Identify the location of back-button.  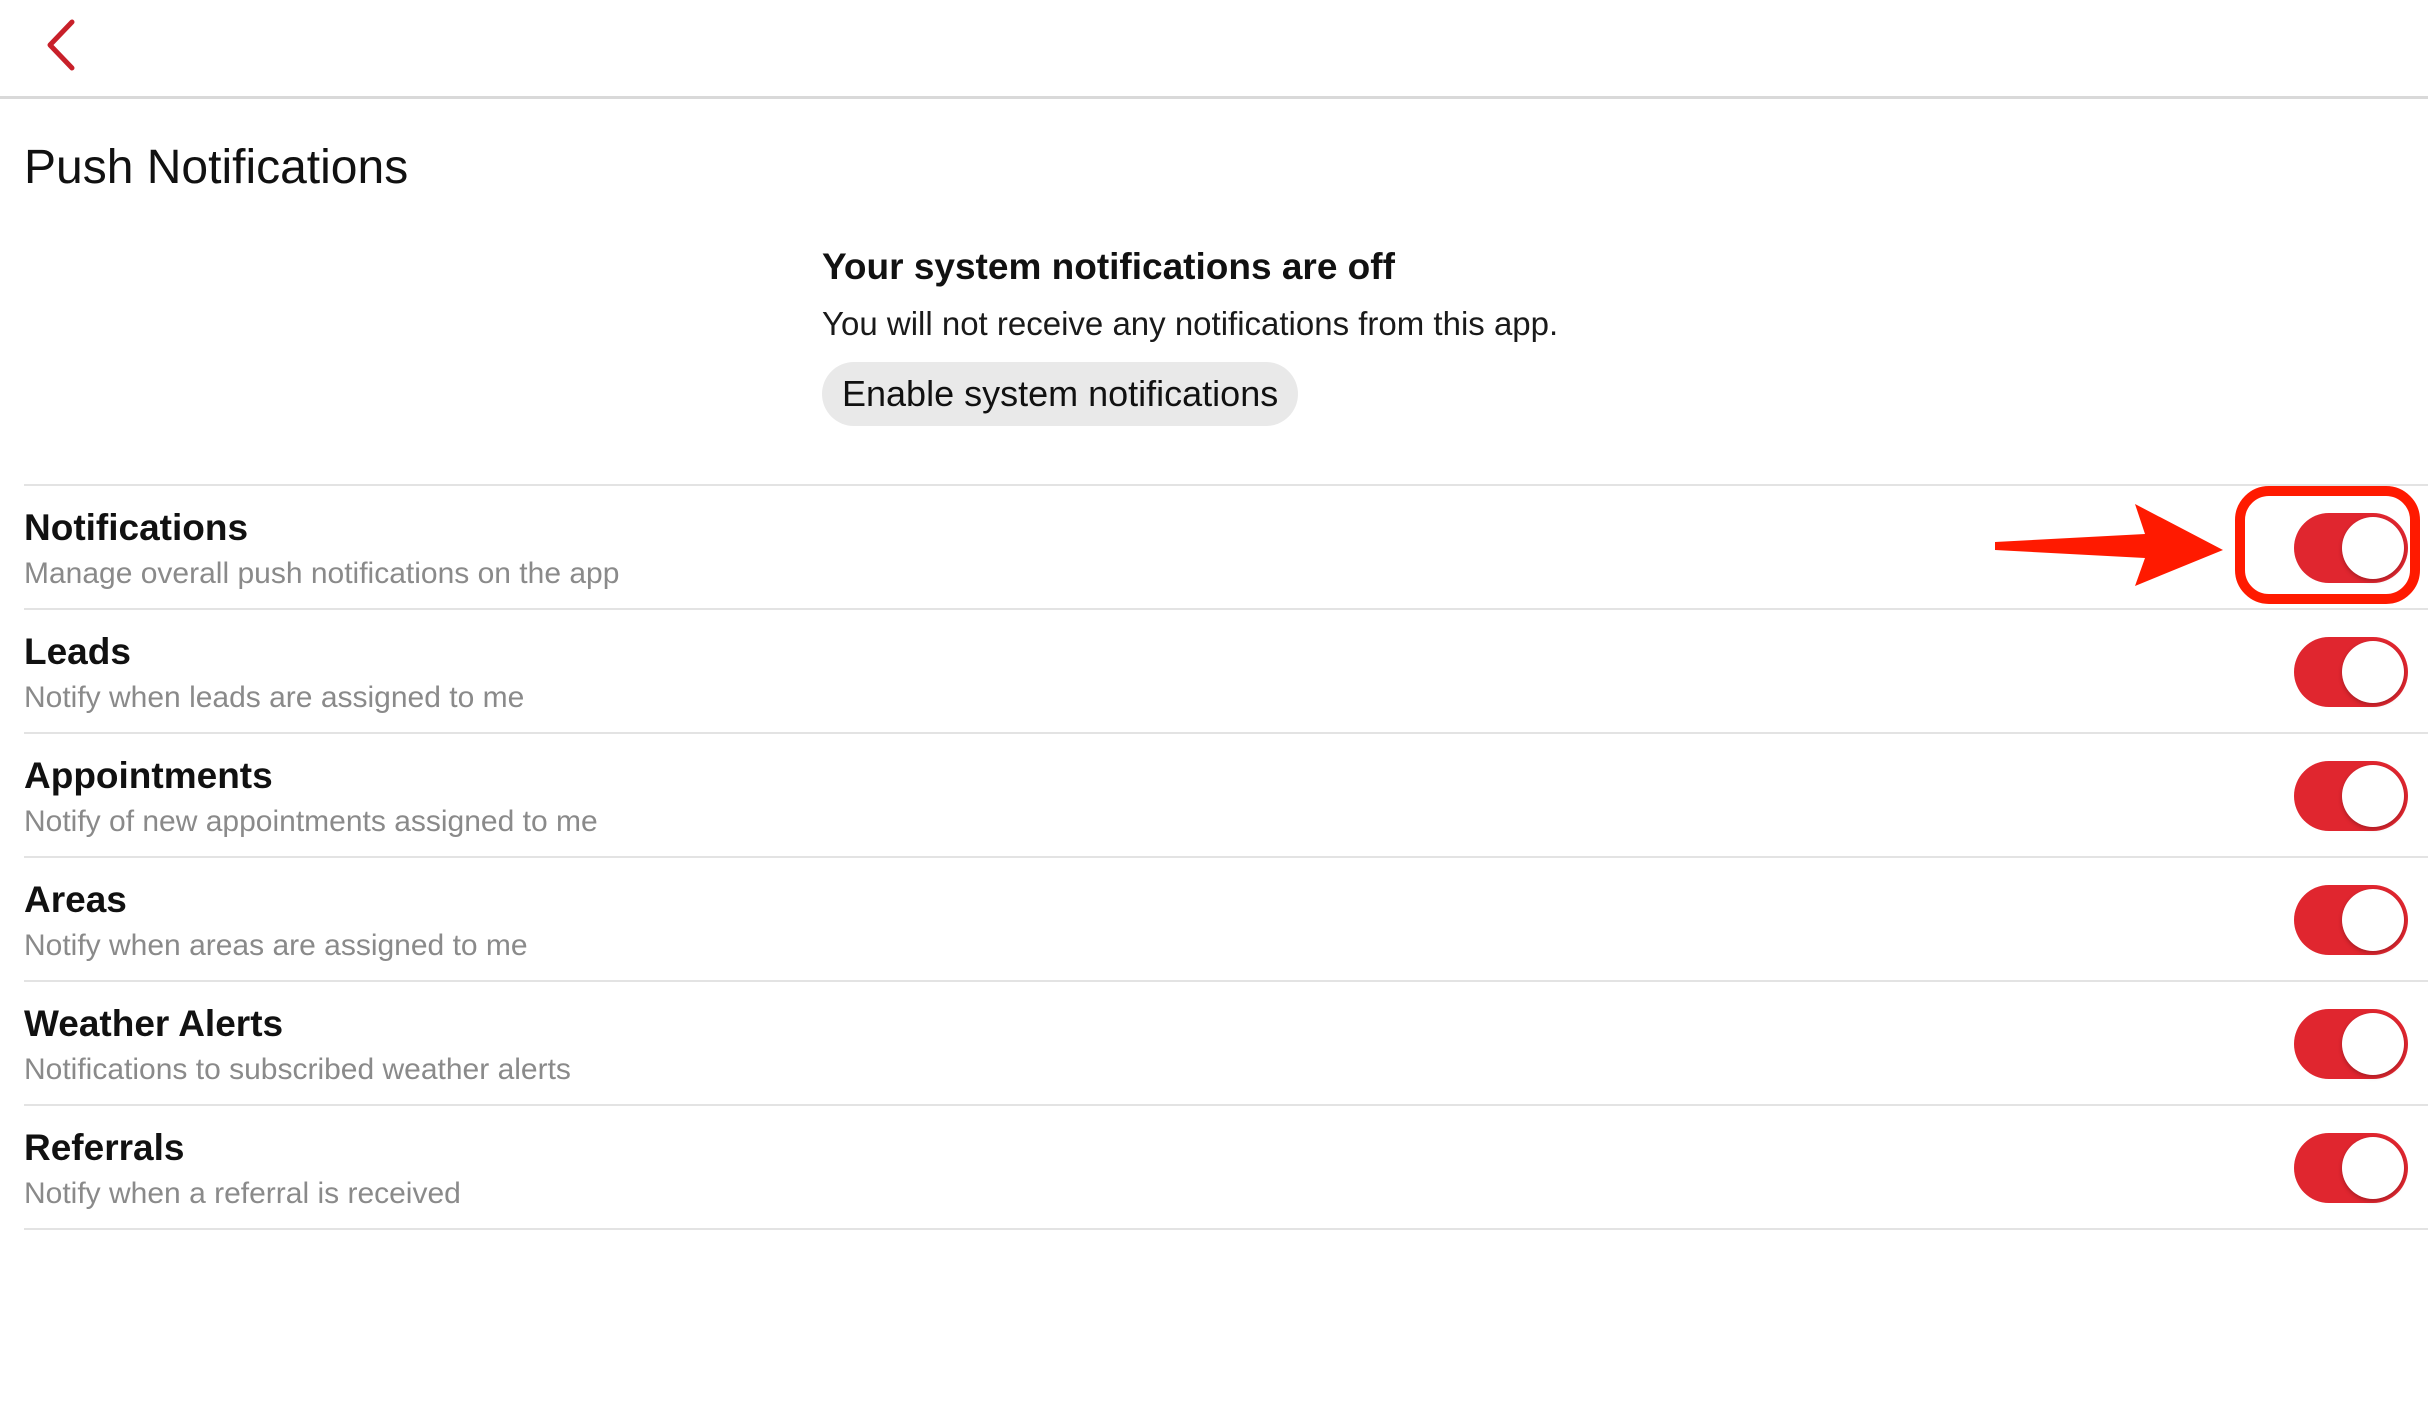
(60, 45).